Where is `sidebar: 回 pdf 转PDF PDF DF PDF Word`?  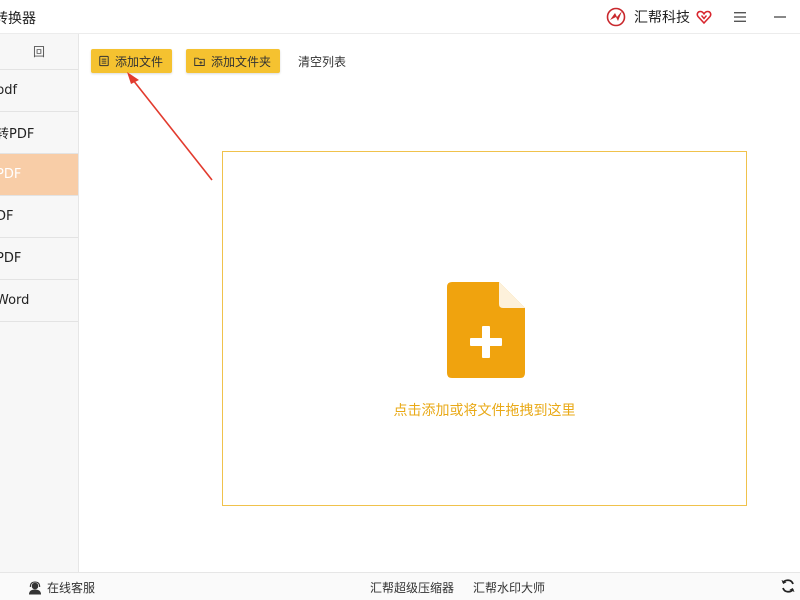 sidebar: 回 pdf 转PDF PDF DF PDF Word is located at coordinates (39, 303).